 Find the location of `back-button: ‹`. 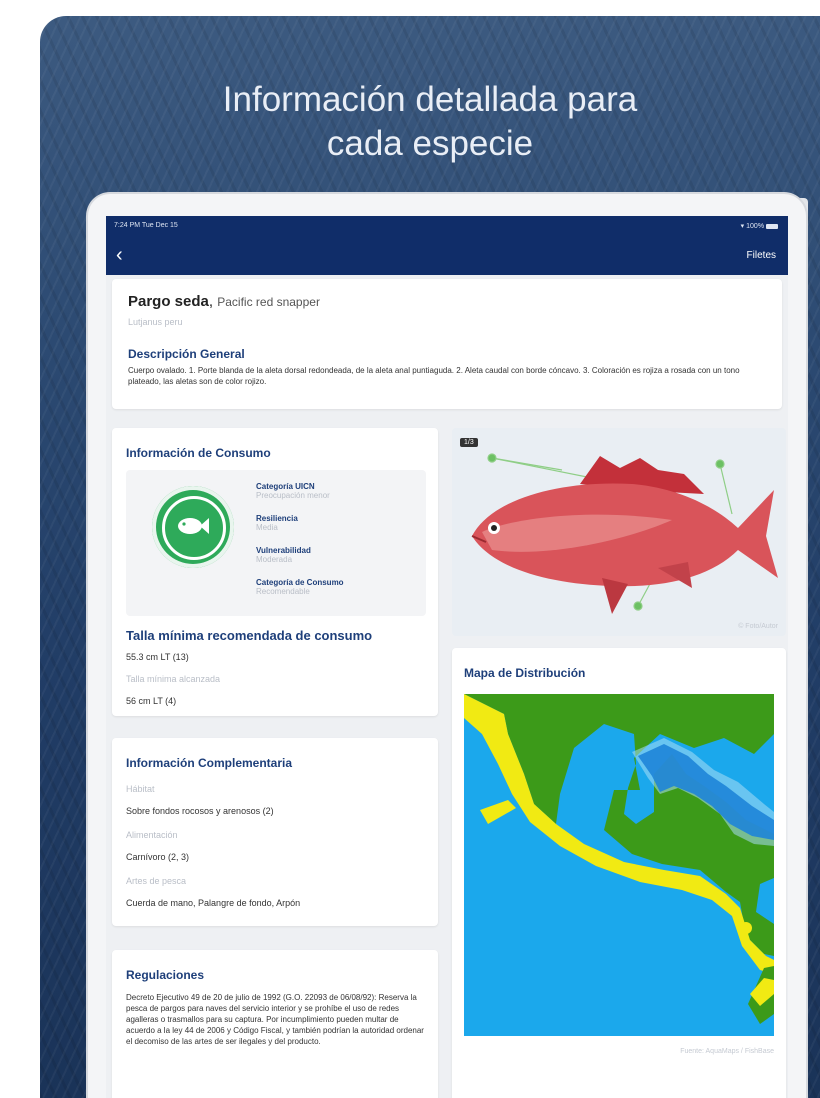

back-button: ‹ is located at coordinates (119, 255).